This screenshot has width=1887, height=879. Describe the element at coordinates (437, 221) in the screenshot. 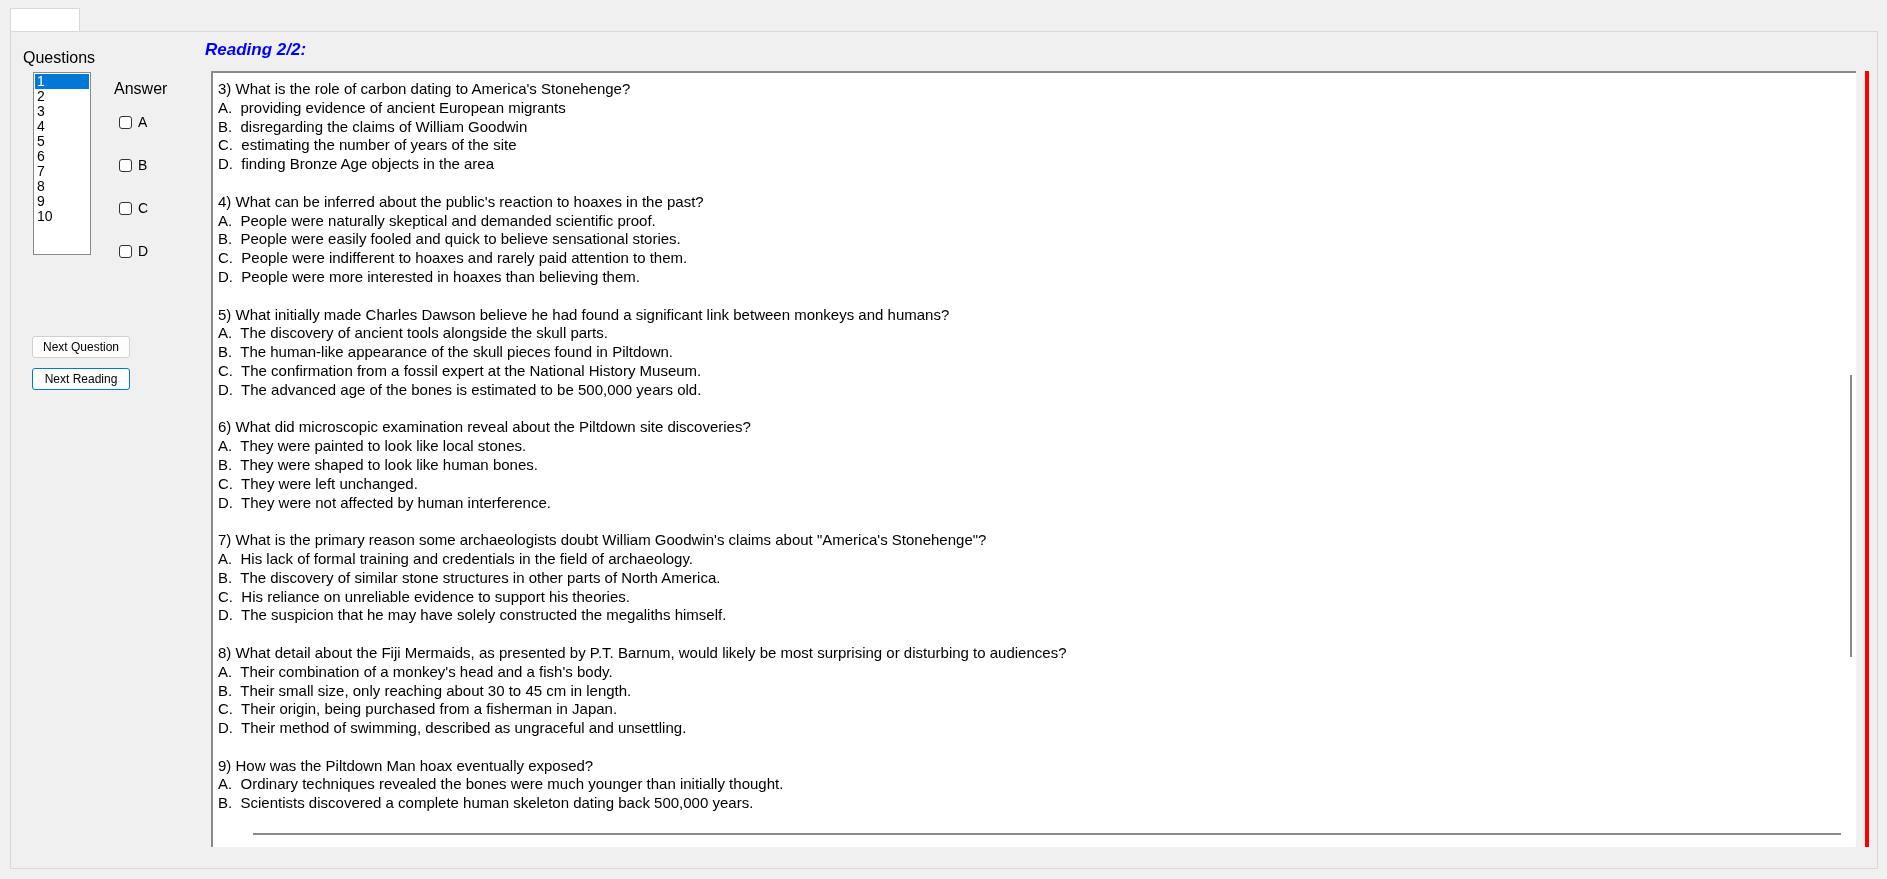

I see `option-text: A. People were naturally skeptical and demanded scientific proof.` at that location.